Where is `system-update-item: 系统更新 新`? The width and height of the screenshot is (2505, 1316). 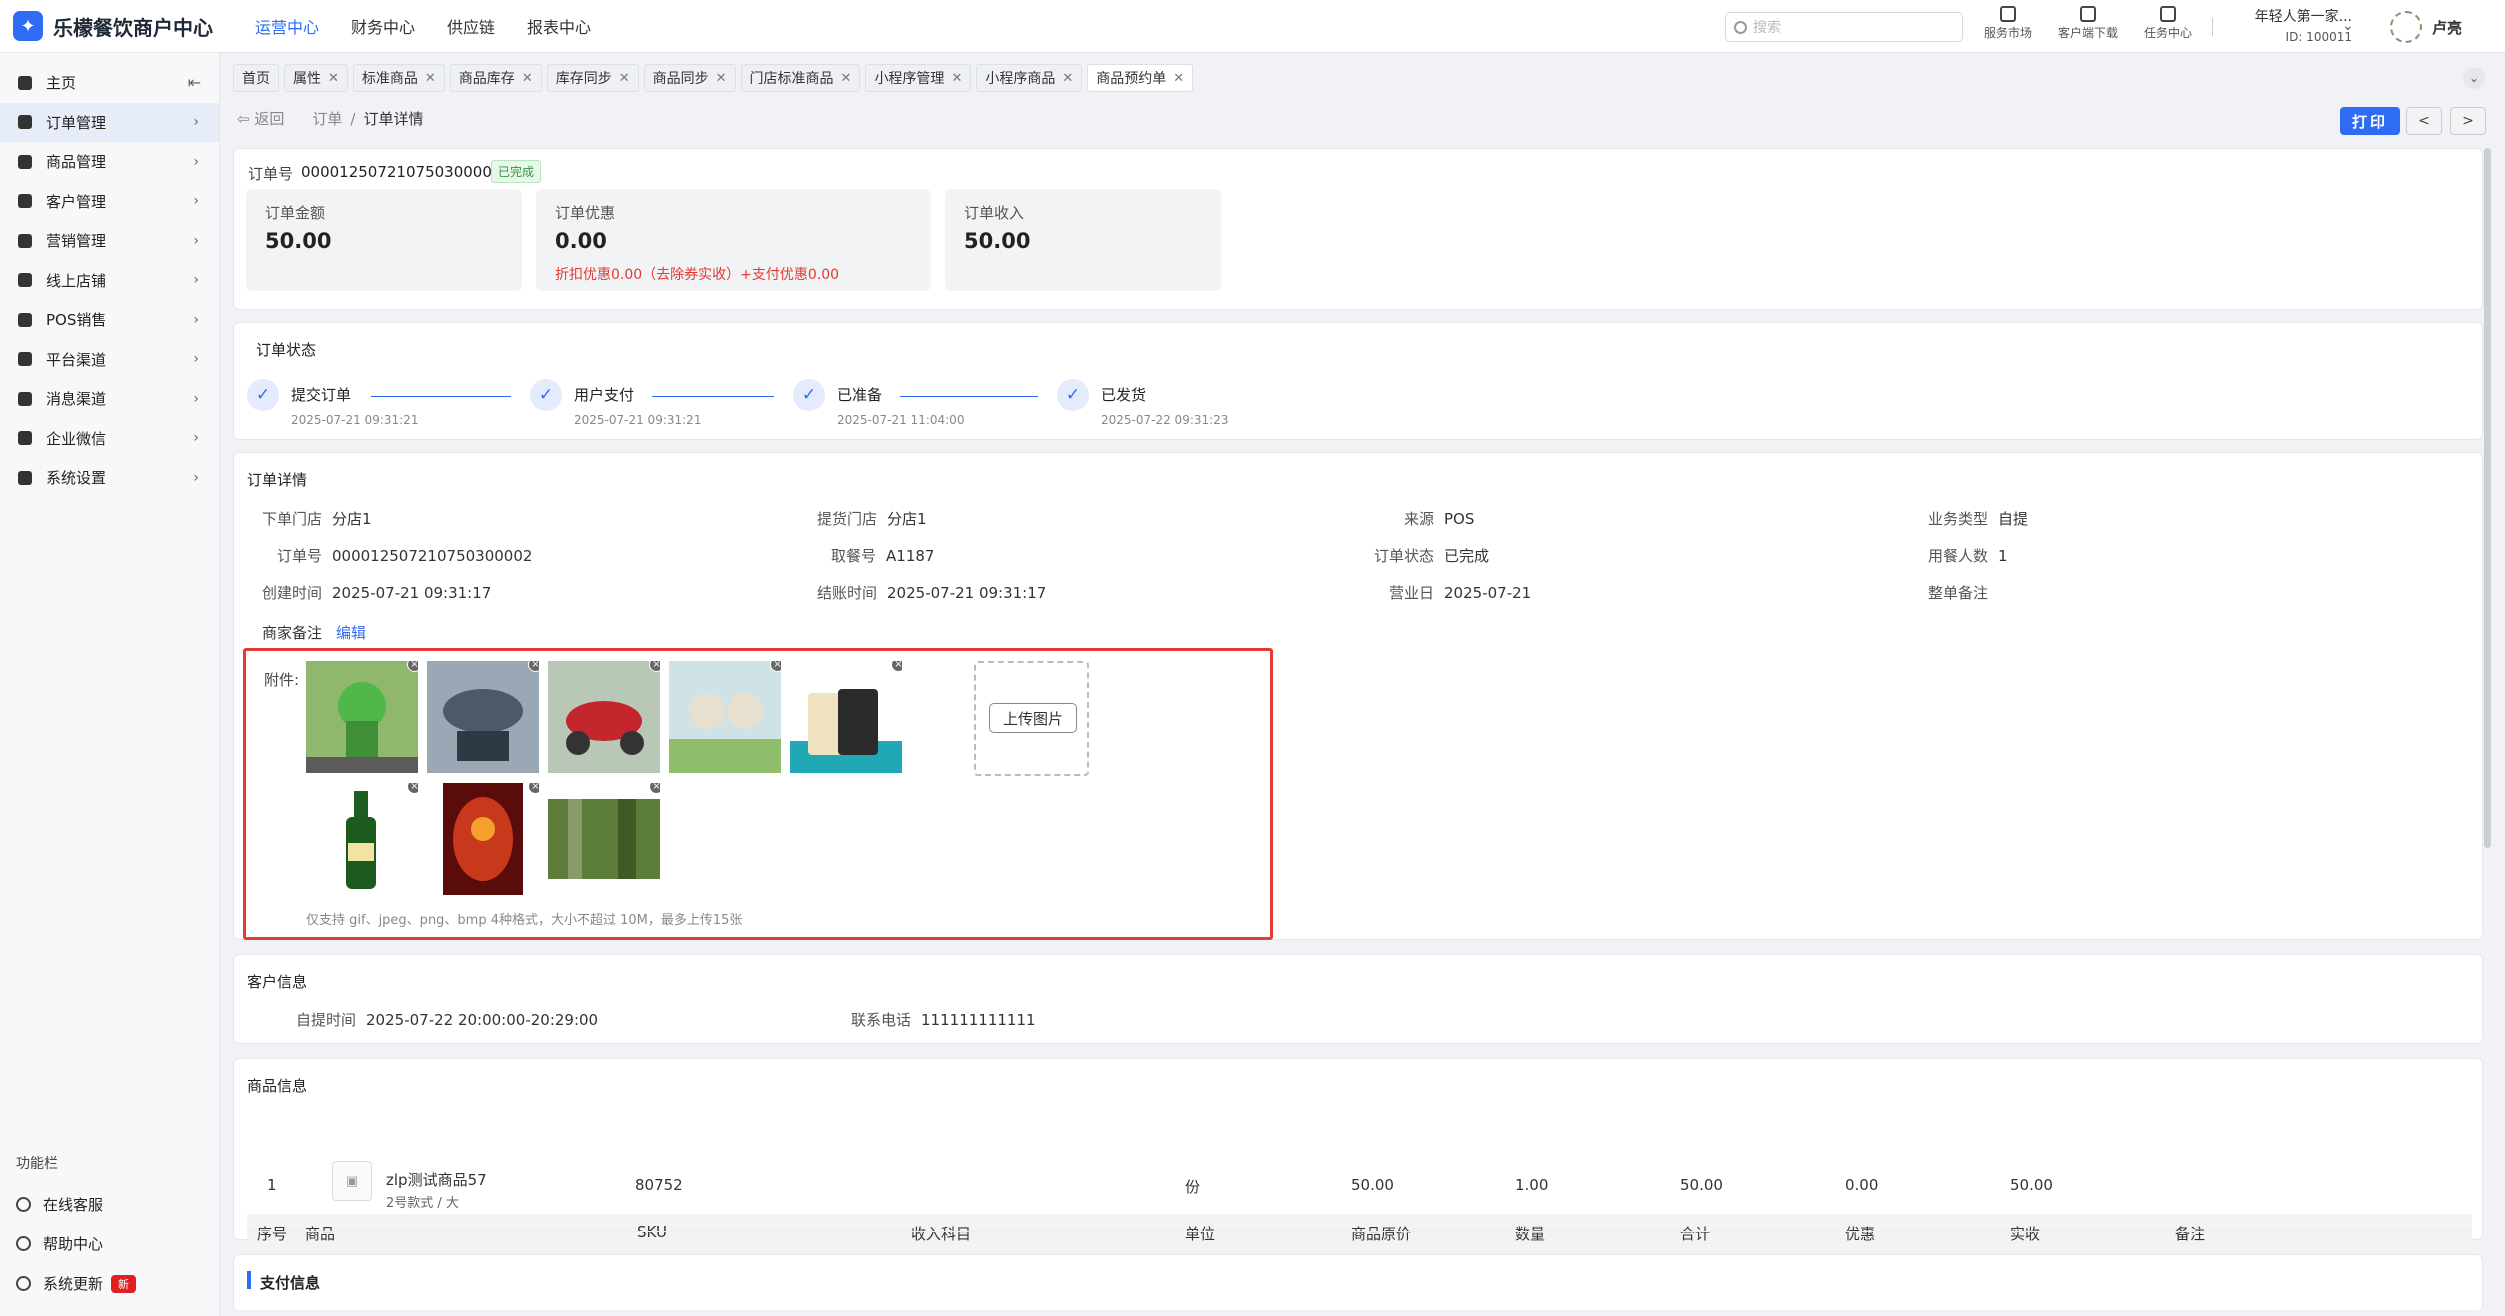 system-update-item: 系统更新 新 is located at coordinates (76, 1283).